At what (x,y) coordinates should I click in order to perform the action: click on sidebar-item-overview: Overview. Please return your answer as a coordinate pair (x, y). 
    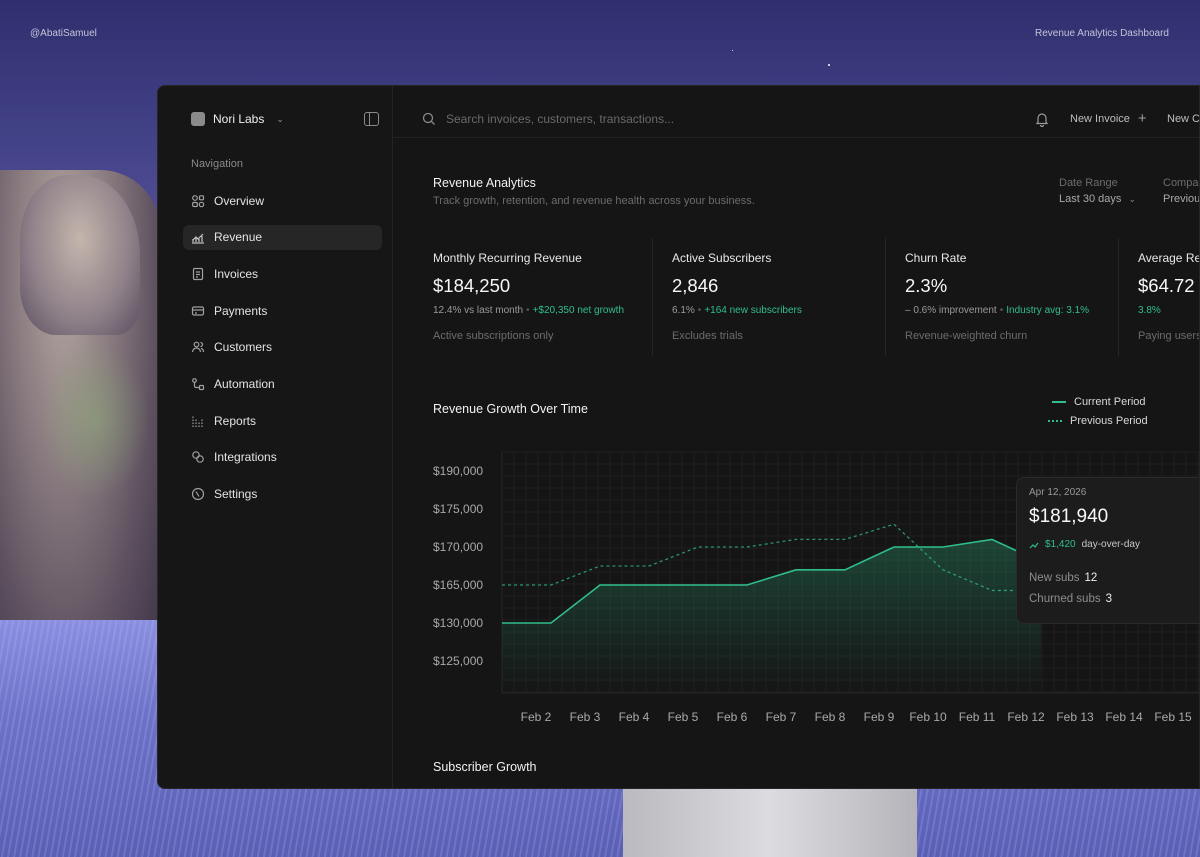
    Looking at the image, I should click on (282, 200).